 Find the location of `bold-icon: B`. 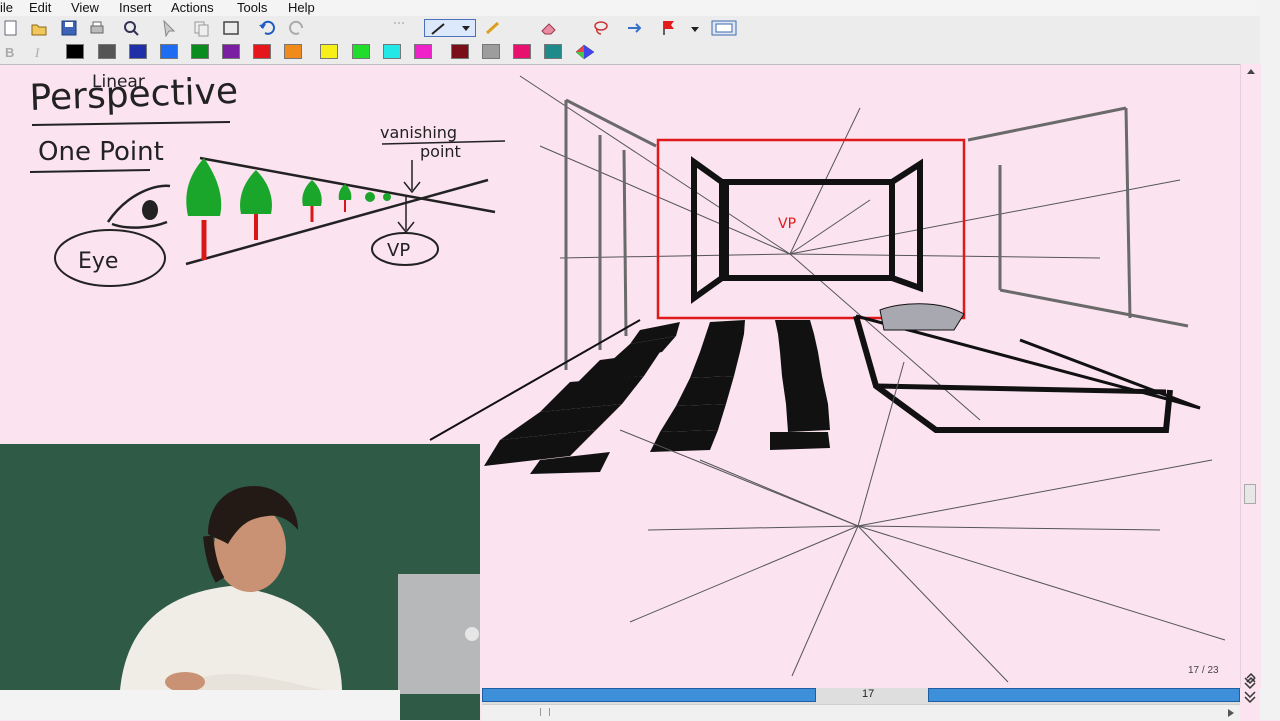

bold-icon: B is located at coordinates (11, 52).